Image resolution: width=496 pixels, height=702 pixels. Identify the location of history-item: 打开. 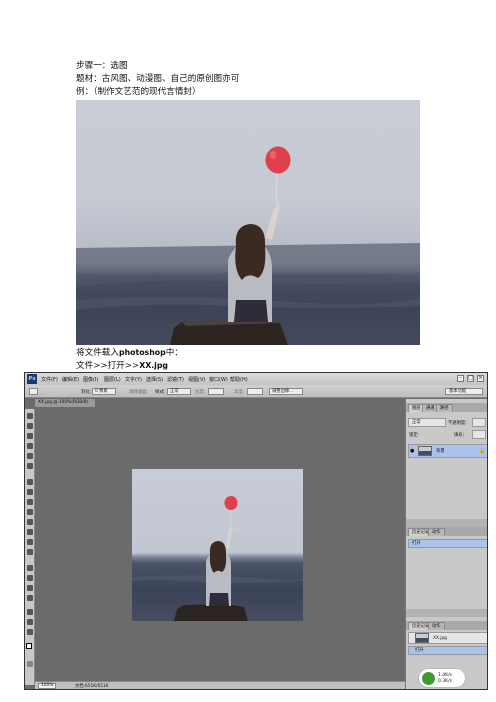
(447, 543).